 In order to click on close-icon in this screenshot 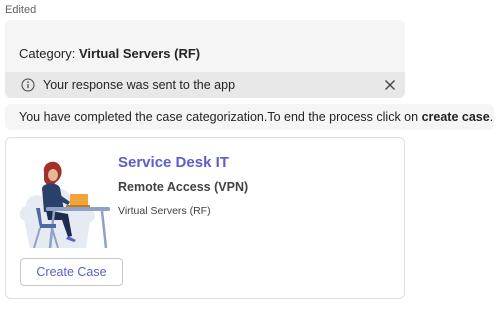, I will do `click(390, 85)`.